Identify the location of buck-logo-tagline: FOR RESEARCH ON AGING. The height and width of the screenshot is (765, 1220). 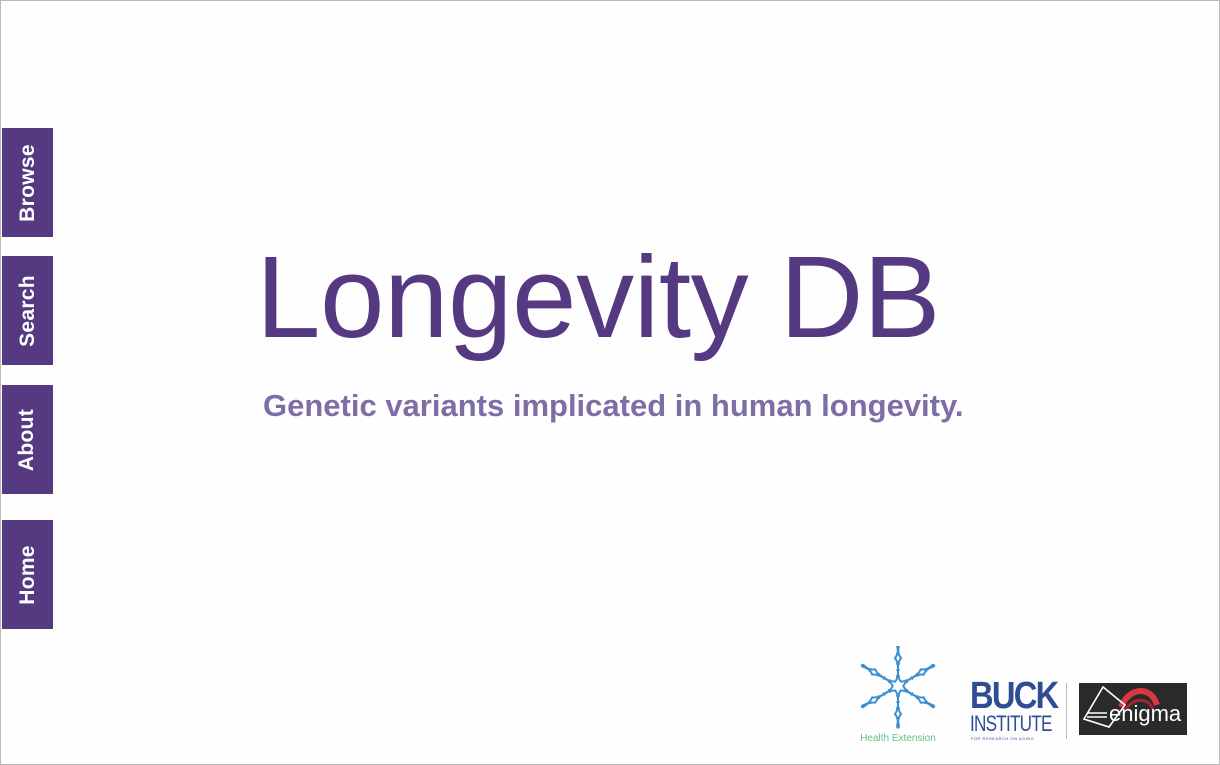
(1003, 738).